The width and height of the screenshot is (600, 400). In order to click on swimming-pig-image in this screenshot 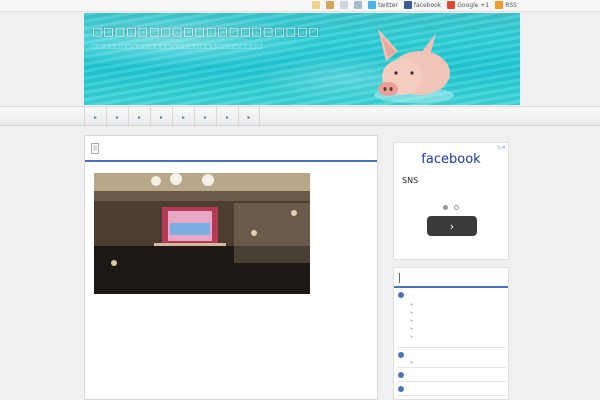, I will do `click(414, 66)`.